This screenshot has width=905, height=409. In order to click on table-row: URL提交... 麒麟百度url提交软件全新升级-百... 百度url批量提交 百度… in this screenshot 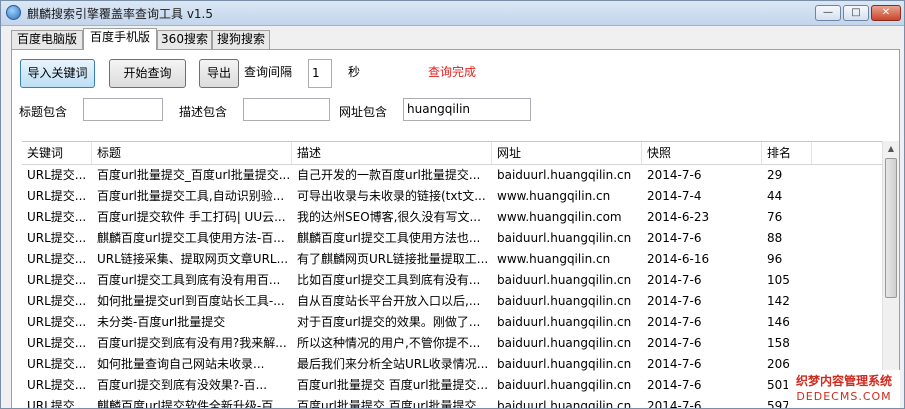, I will do `click(455, 402)`.